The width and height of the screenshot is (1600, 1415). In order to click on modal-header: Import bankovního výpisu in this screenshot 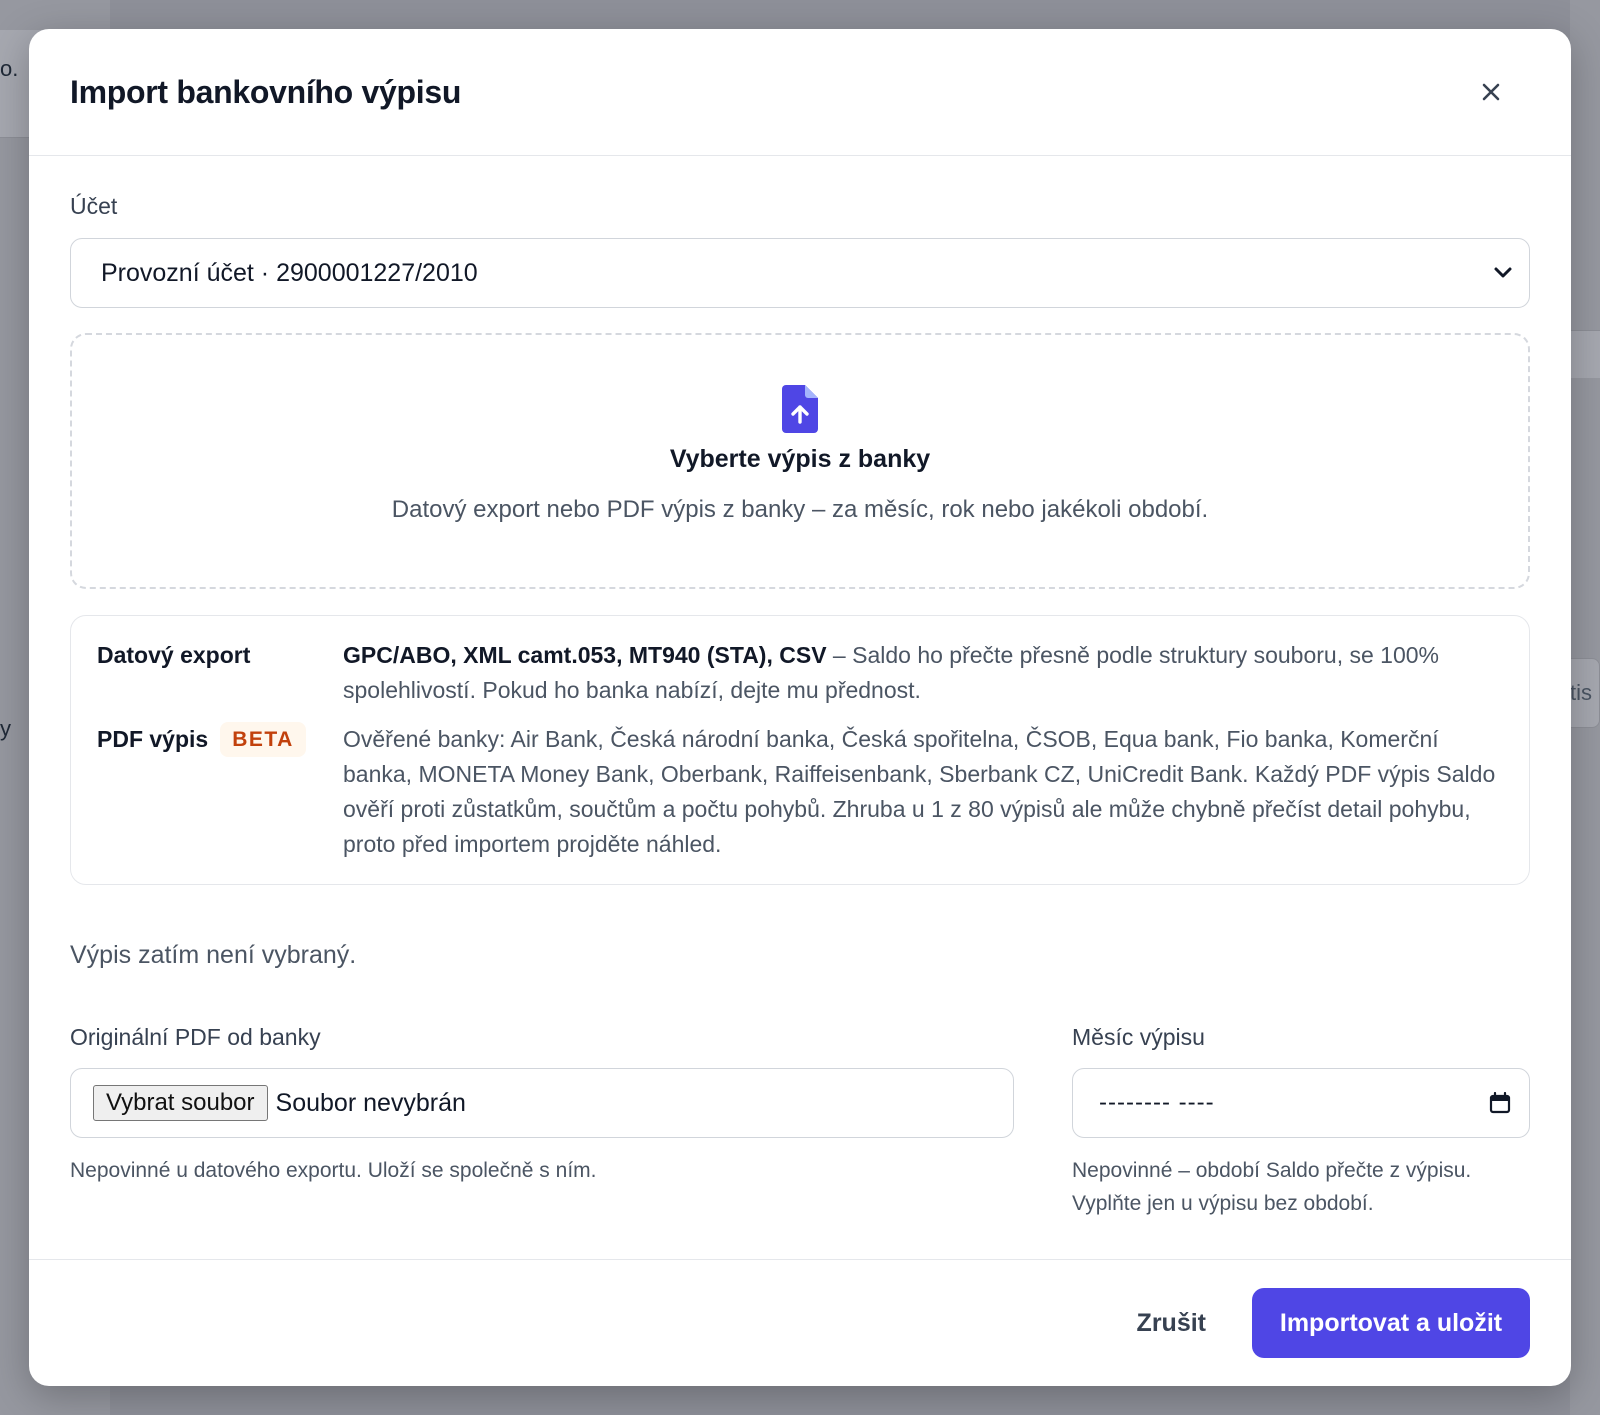, I will do `click(800, 92)`.